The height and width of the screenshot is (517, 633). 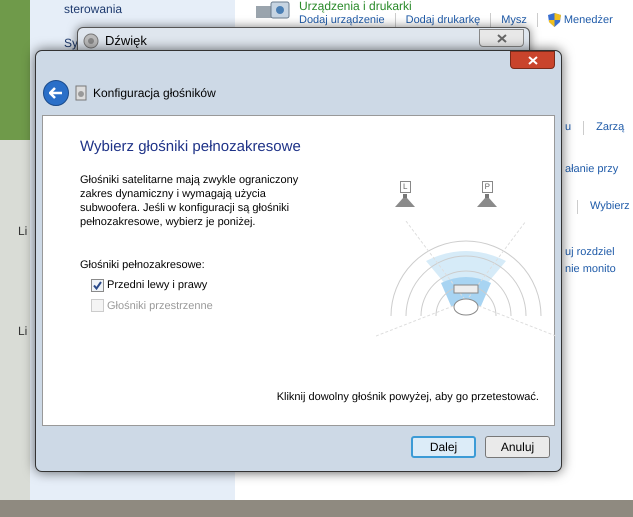 I want to click on checkbox-label: Głośniki przestrzenne, so click(x=160, y=306).